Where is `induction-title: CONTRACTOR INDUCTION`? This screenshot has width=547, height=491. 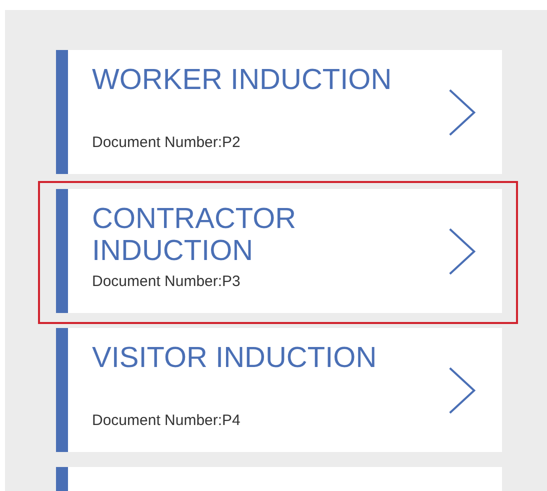
induction-title: CONTRACTOR INDUCTION is located at coordinates (195, 235).